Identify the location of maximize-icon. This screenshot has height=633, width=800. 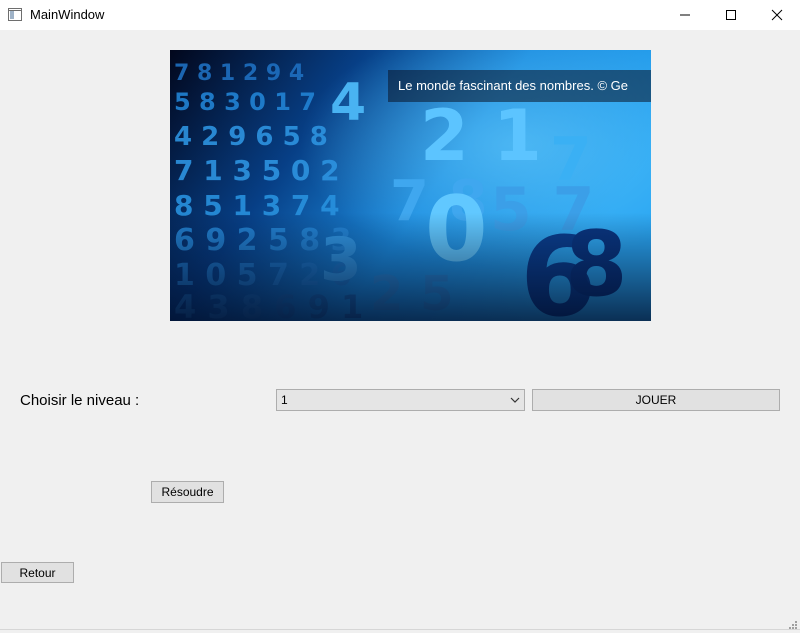
(731, 15).